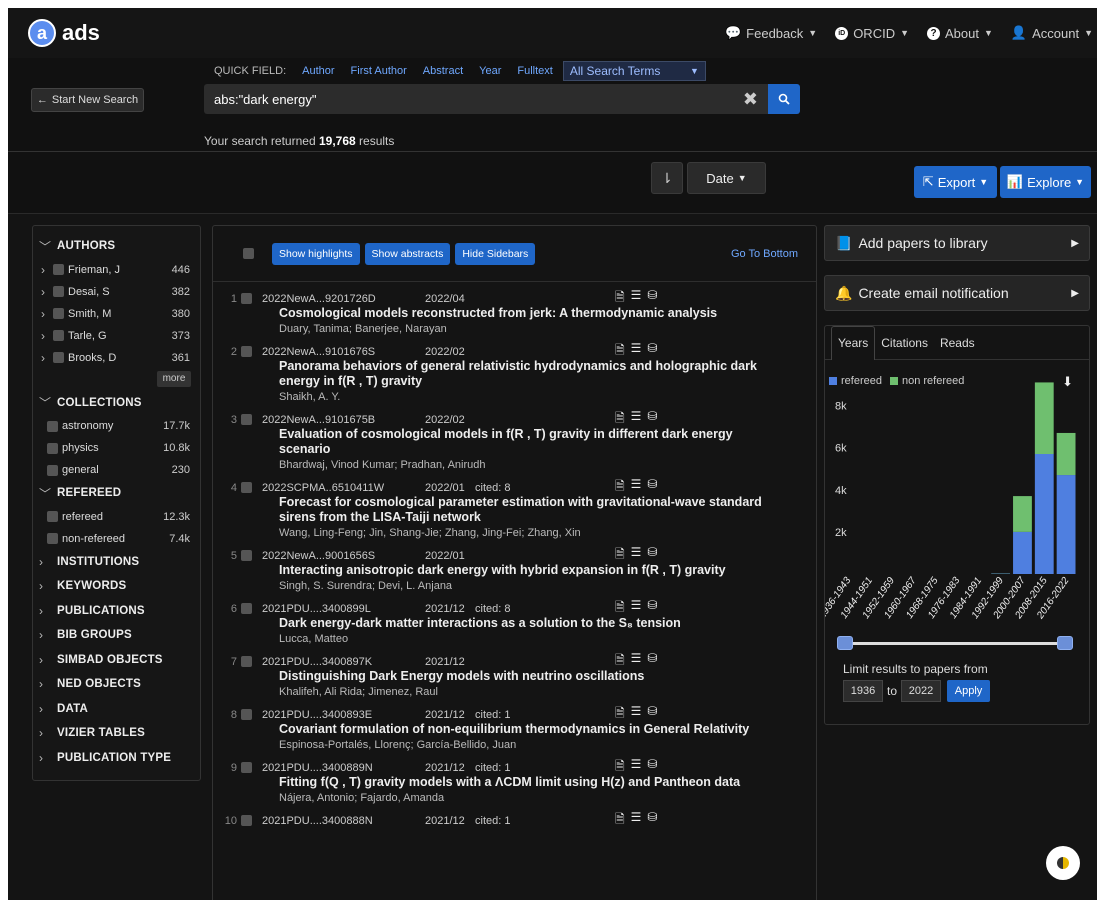 The height and width of the screenshot is (900, 1097). I want to click on about-menu: ? About ▼, so click(960, 33).